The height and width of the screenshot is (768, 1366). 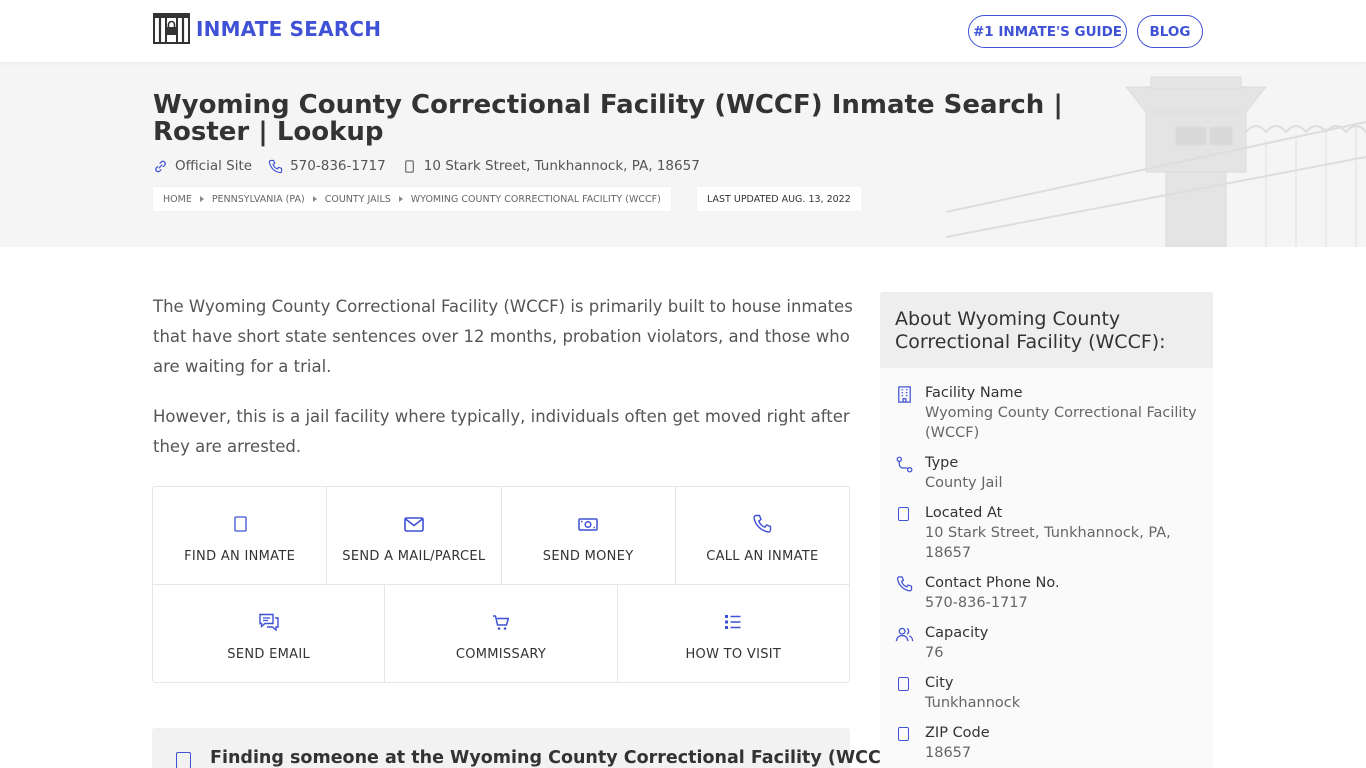 I want to click on site-logo: INMATE SEARCH, so click(x=267, y=28).